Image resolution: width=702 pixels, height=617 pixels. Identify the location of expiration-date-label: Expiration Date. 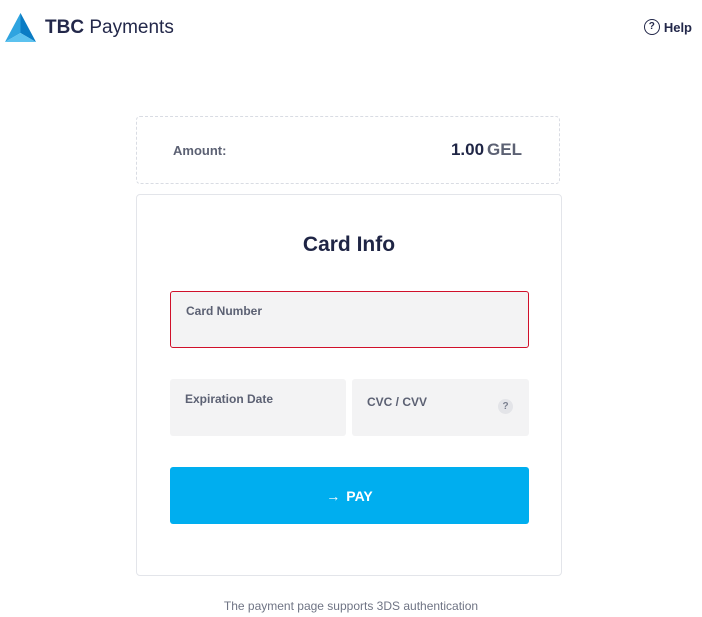
(229, 399).